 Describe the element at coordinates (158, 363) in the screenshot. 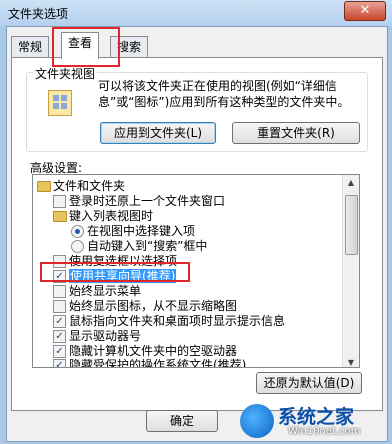

I see `list-item-label: 隐藏受保护的操作系统文件(推荐)` at that location.